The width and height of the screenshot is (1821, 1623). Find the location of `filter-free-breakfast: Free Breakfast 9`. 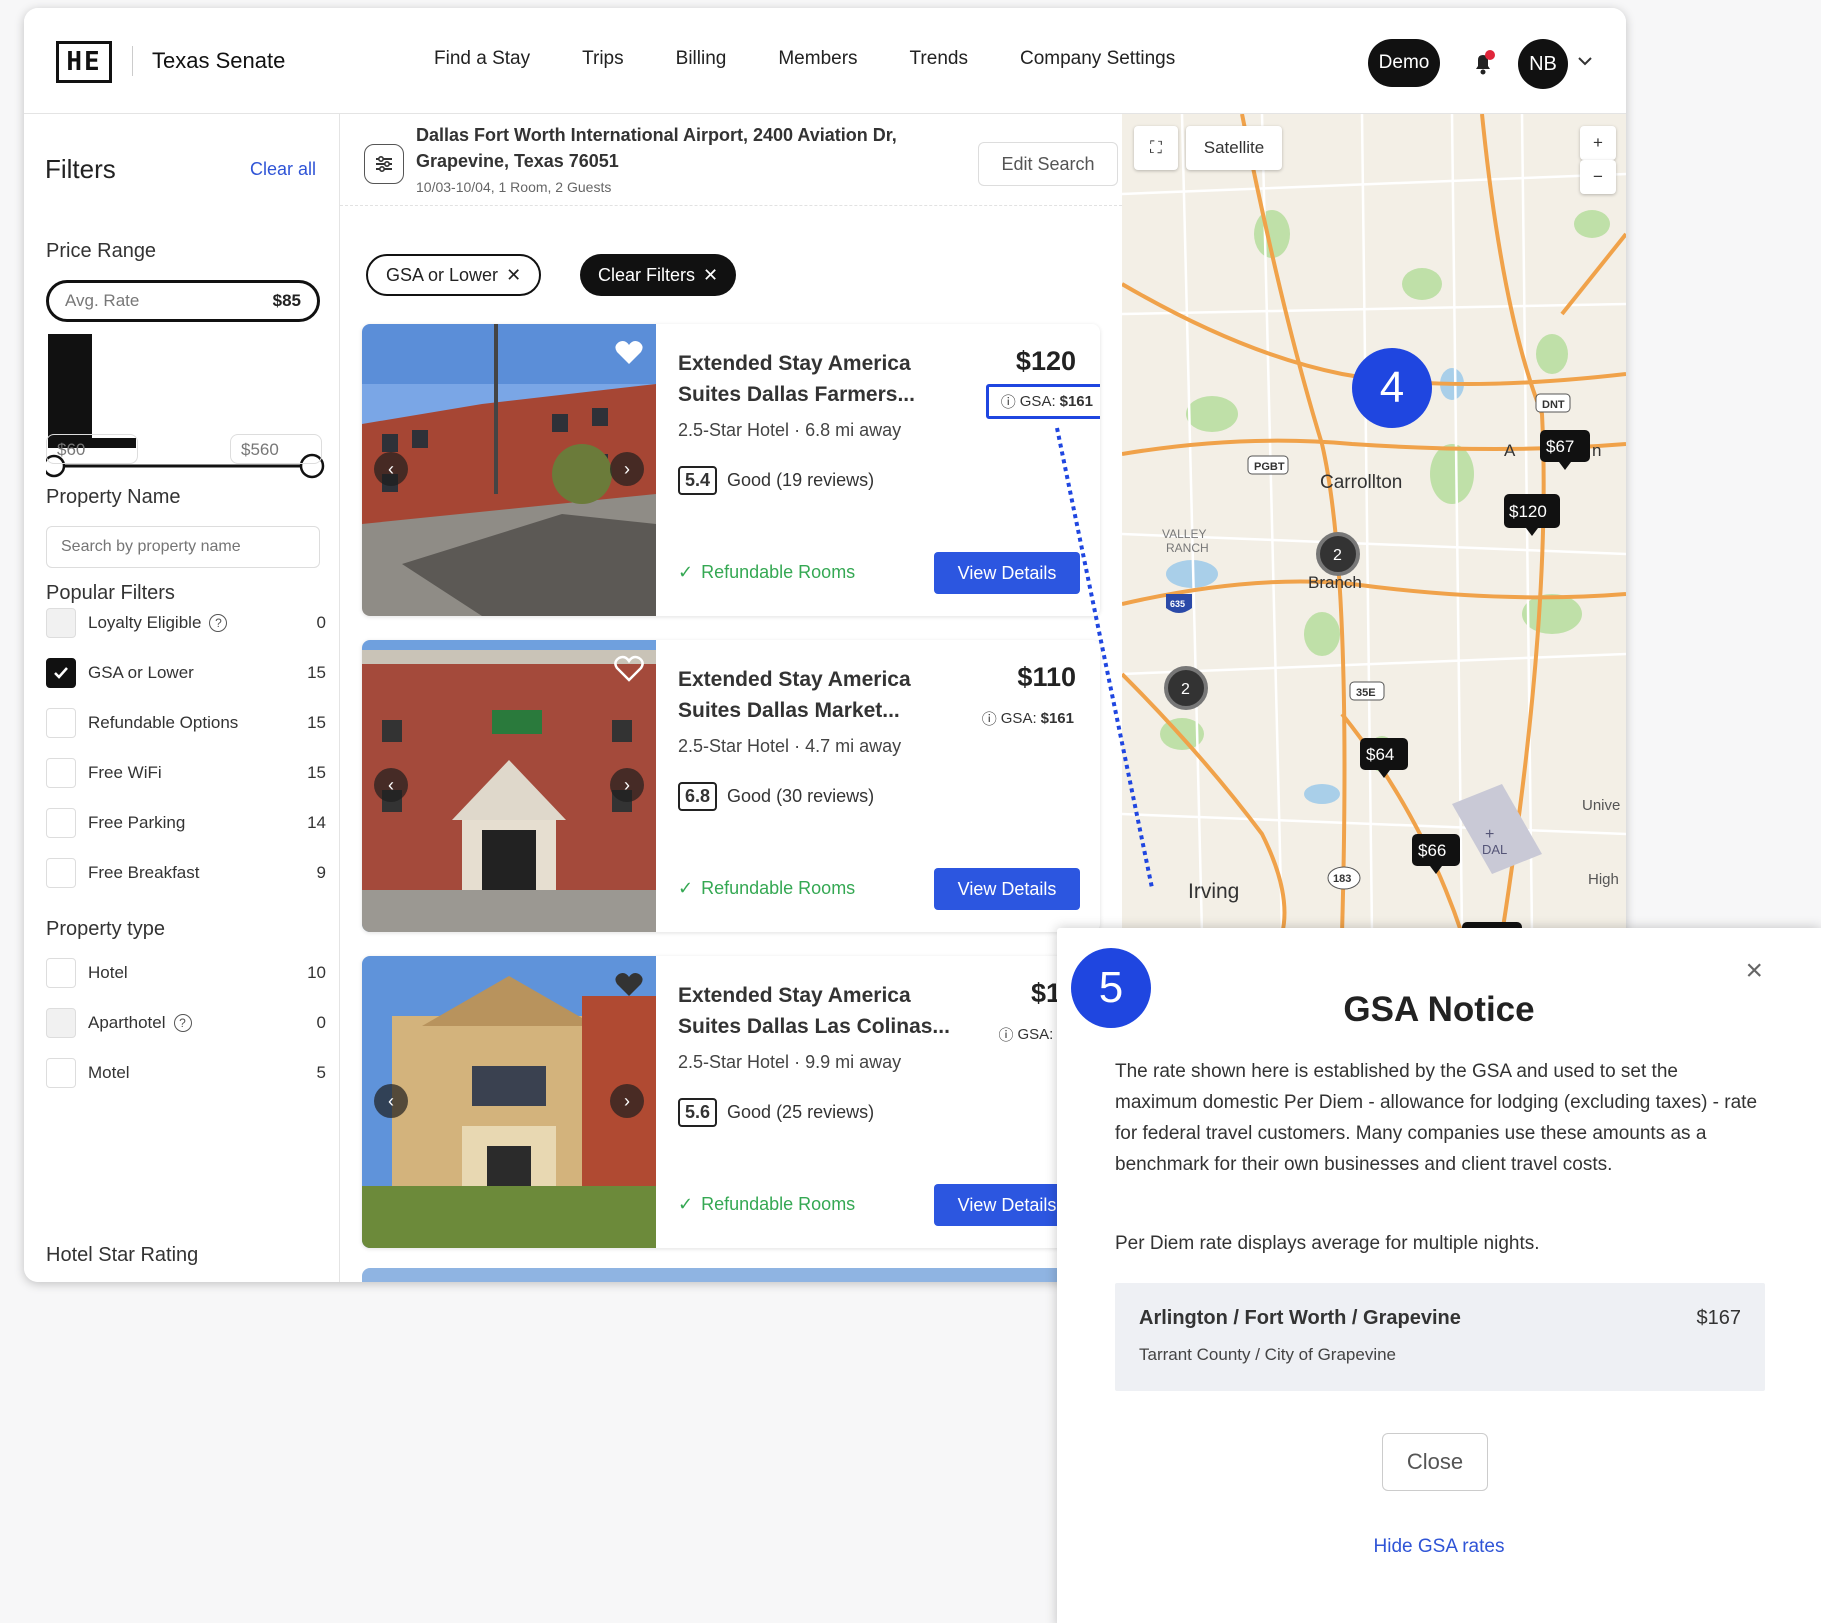

filter-free-breakfast: Free Breakfast 9 is located at coordinates (186, 873).